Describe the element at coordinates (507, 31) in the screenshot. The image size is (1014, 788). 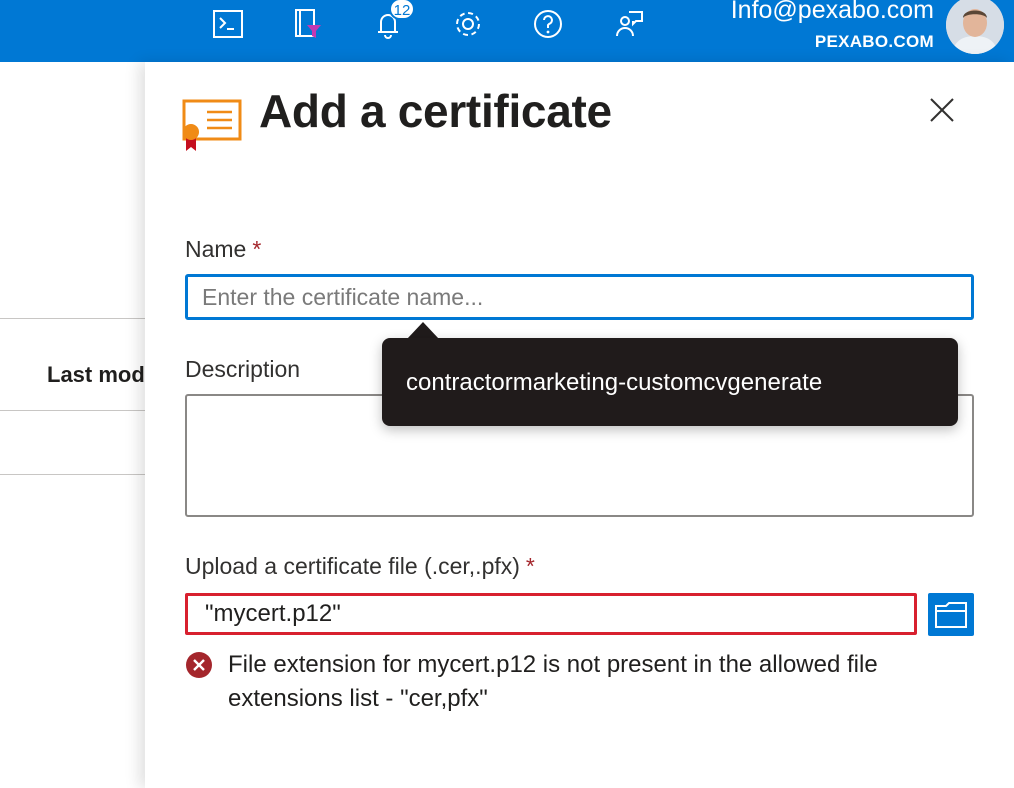
I see `top-navigation-bar: 12 Info@pexabo.com PEXABO.COM` at that location.